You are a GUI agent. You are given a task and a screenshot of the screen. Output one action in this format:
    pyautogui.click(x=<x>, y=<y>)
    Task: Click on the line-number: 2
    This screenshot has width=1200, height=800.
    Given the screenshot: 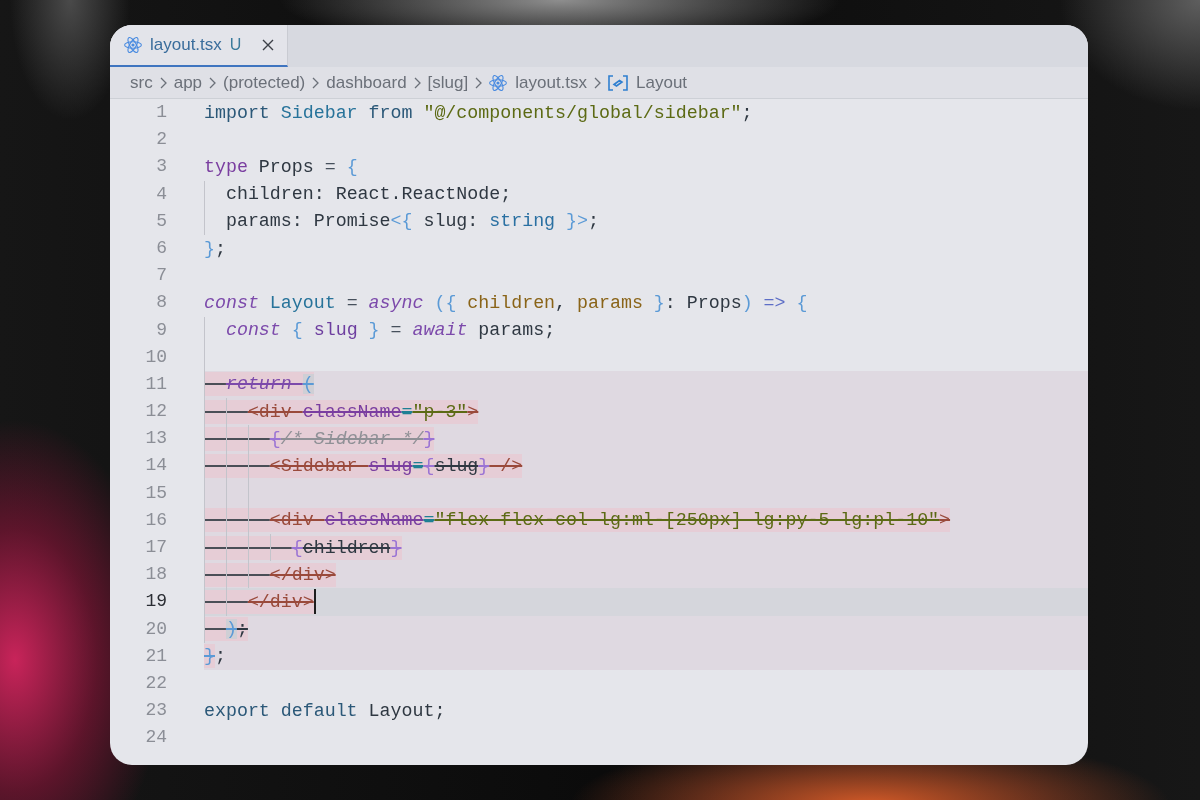 What is the action you would take?
    pyautogui.click(x=161, y=140)
    